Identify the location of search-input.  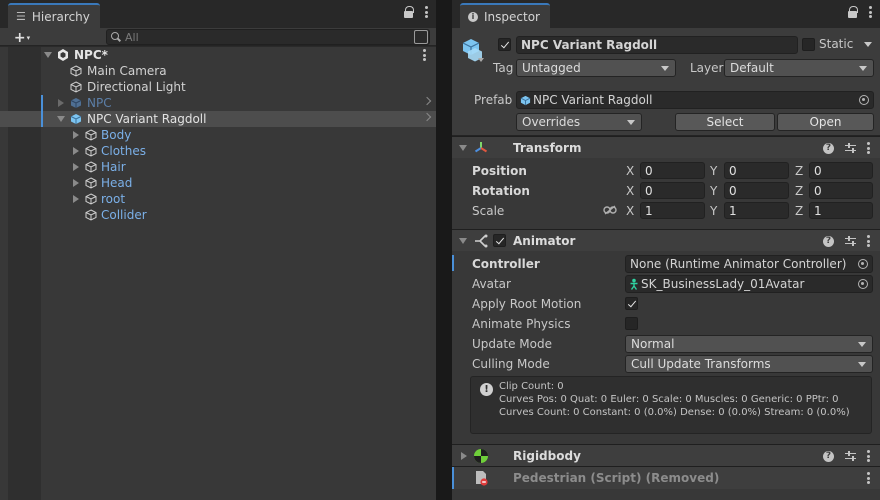
(265, 37).